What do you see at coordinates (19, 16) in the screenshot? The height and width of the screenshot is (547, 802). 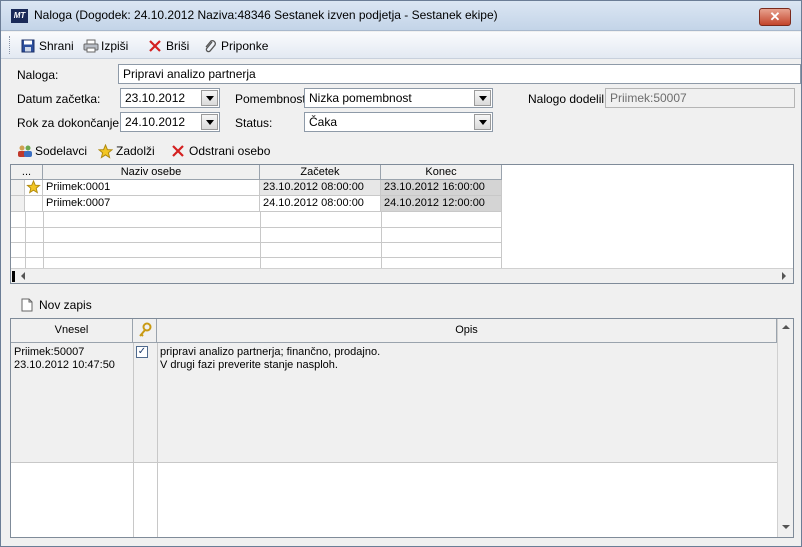 I see `app-logo-icon: MT` at bounding box center [19, 16].